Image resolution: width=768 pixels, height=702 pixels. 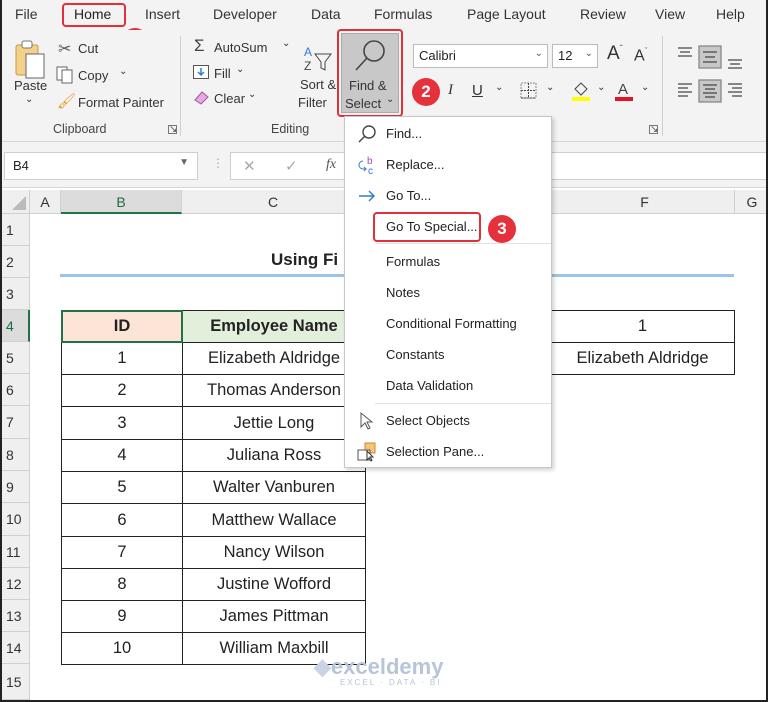 I want to click on table-row-id: 6, so click(x=122, y=520).